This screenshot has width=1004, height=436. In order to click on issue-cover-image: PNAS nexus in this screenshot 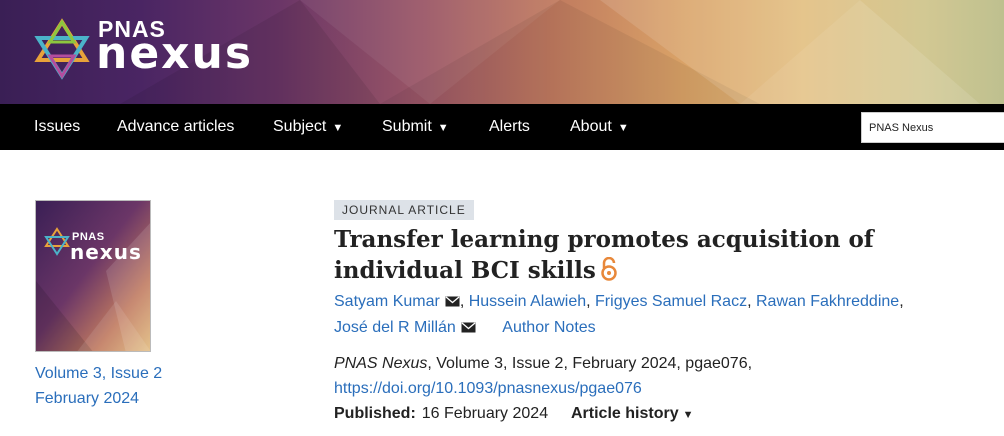, I will do `click(93, 276)`.